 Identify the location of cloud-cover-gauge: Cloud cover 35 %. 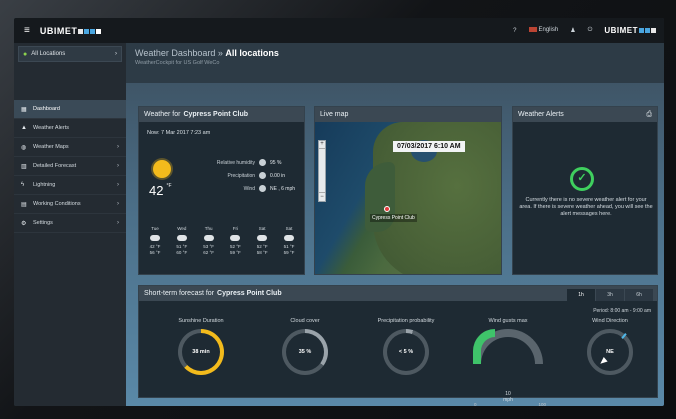
(305, 346).